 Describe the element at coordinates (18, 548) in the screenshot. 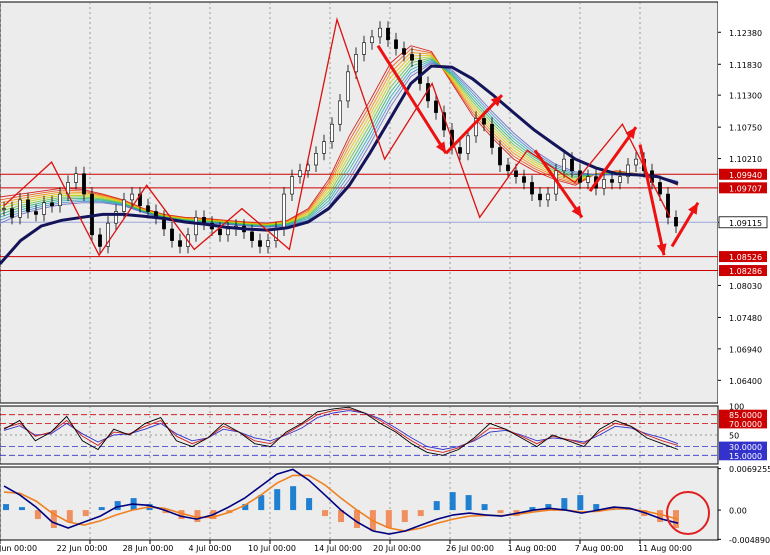

I see `x-tick-label: Jun 00:00` at that location.